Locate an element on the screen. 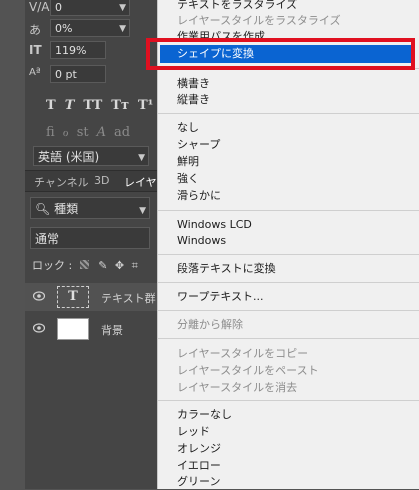 The image size is (419, 490). menu-item-color-yellow: イエロー is located at coordinates (199, 466).